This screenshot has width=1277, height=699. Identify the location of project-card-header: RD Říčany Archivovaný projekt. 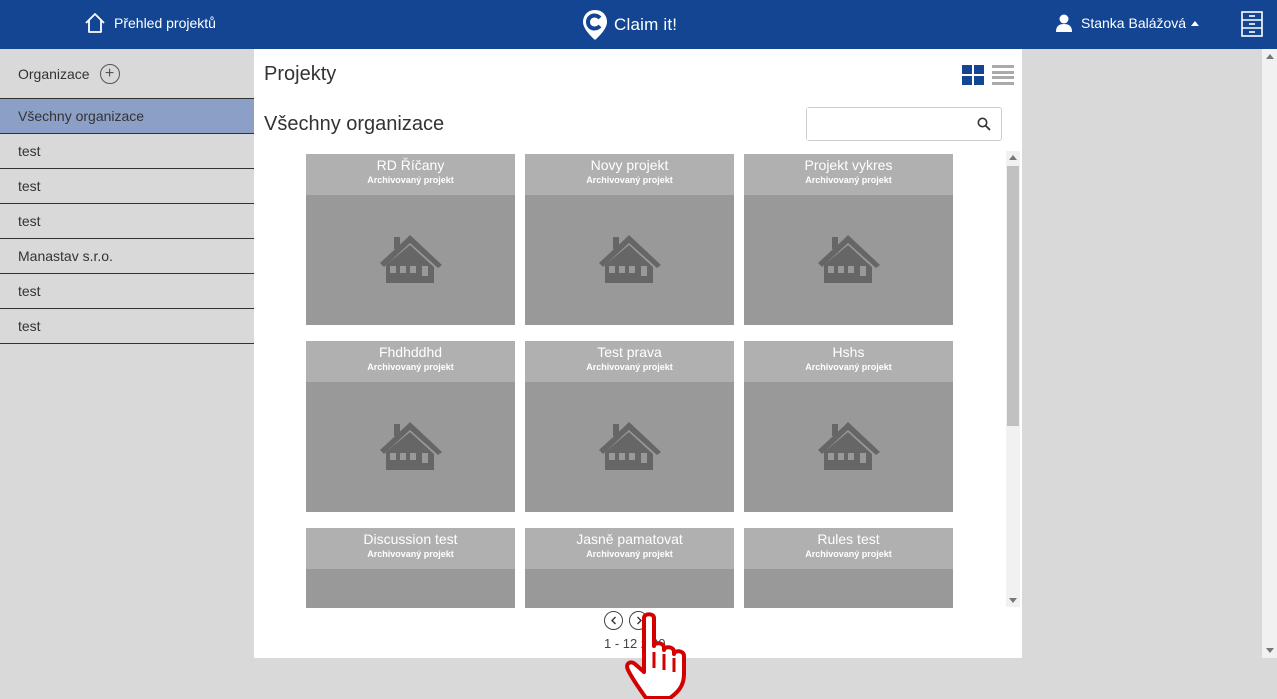
(410, 174).